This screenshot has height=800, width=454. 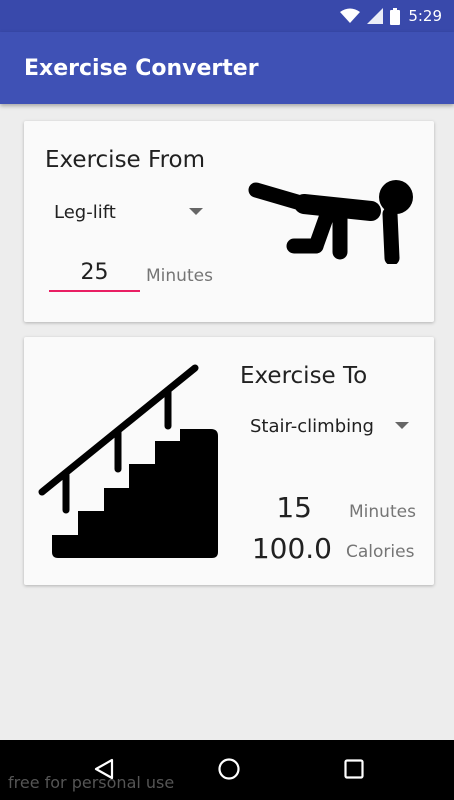 What do you see at coordinates (94, 272) in the screenshot?
I see `exercise-from-minutes-input: 25` at bounding box center [94, 272].